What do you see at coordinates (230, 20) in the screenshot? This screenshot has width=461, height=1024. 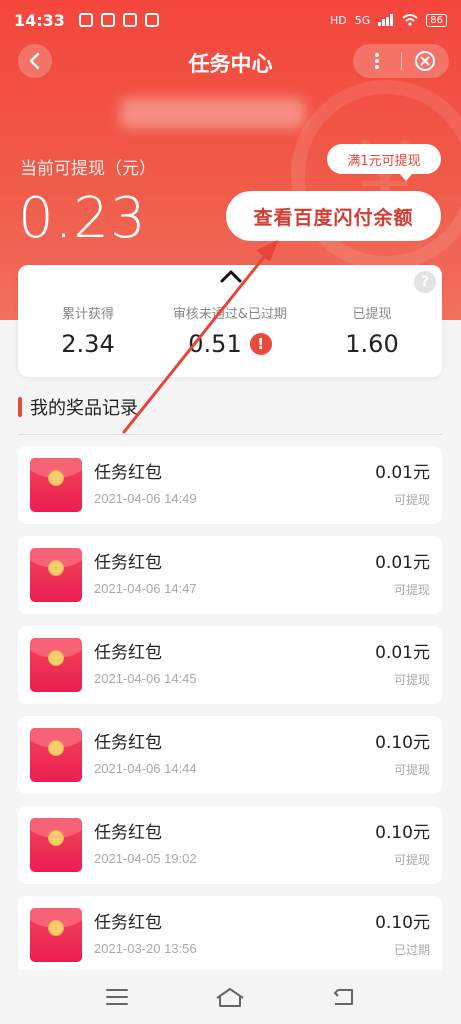 I see `status-bar: 14:33 HD 5G 86` at bounding box center [230, 20].